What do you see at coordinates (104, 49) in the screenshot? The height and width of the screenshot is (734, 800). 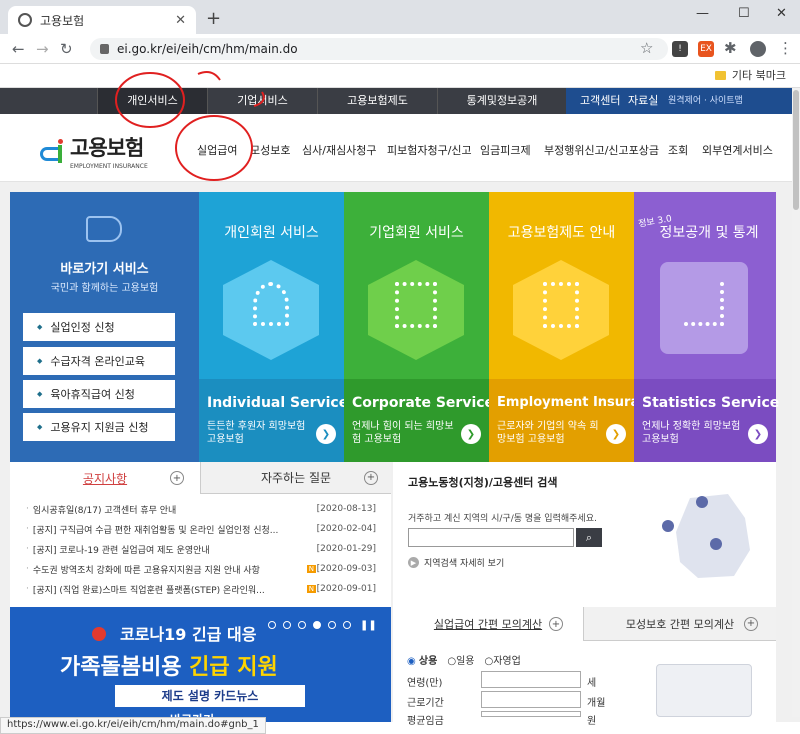 I see `lock-icon` at bounding box center [104, 49].